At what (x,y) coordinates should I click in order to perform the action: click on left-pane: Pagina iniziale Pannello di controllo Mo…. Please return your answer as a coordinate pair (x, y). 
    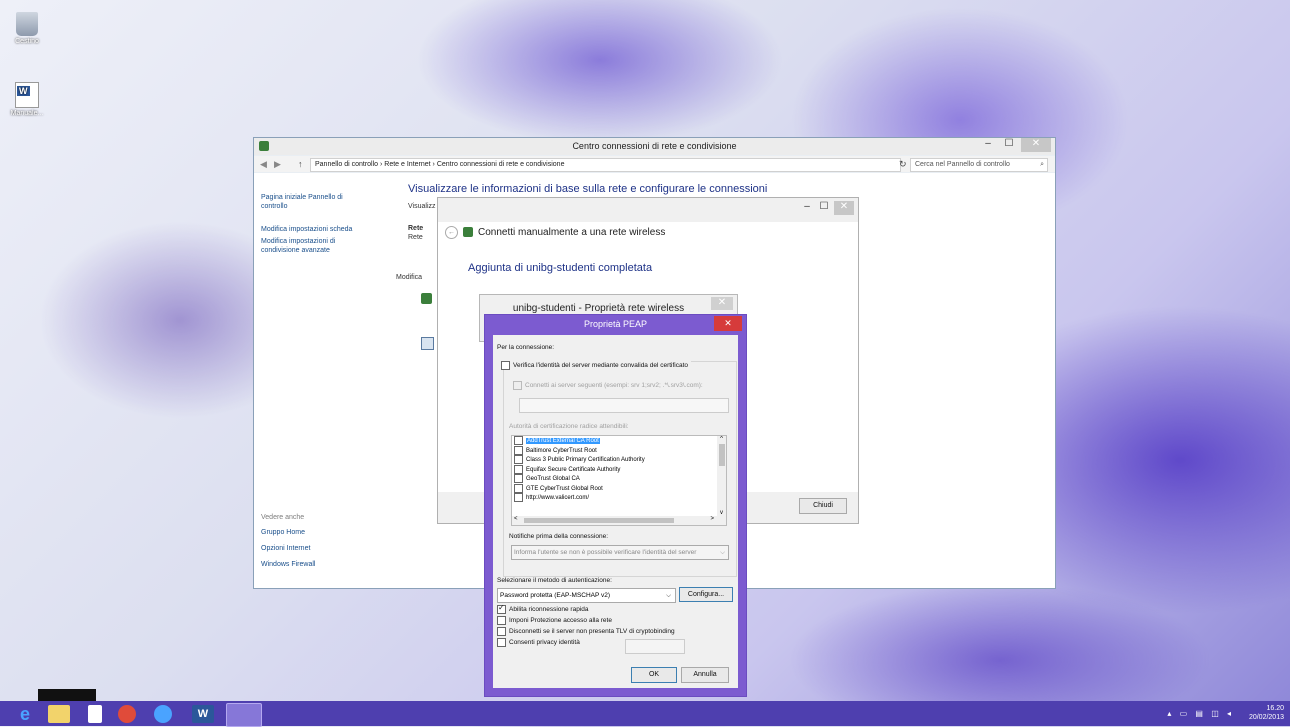
    Looking at the image, I should click on (325, 380).